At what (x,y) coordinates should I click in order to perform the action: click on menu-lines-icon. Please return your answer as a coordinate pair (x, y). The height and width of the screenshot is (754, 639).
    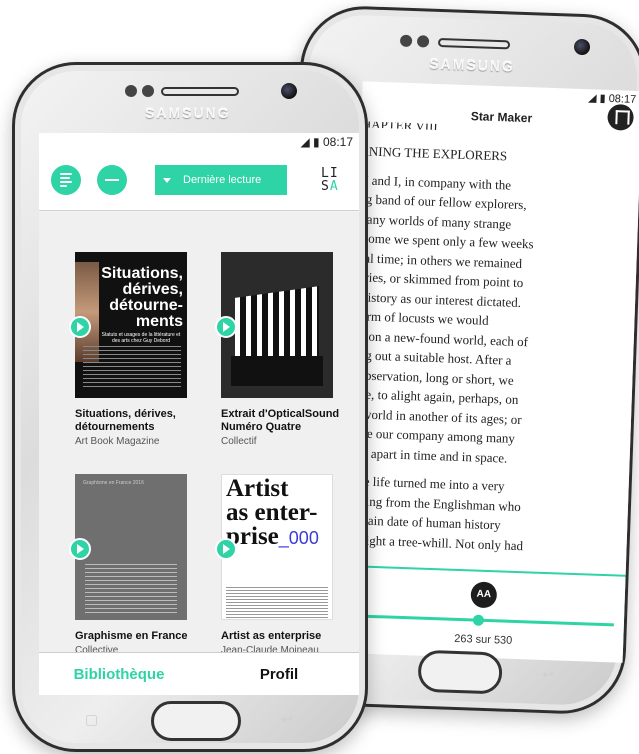
    Looking at the image, I should click on (66, 180).